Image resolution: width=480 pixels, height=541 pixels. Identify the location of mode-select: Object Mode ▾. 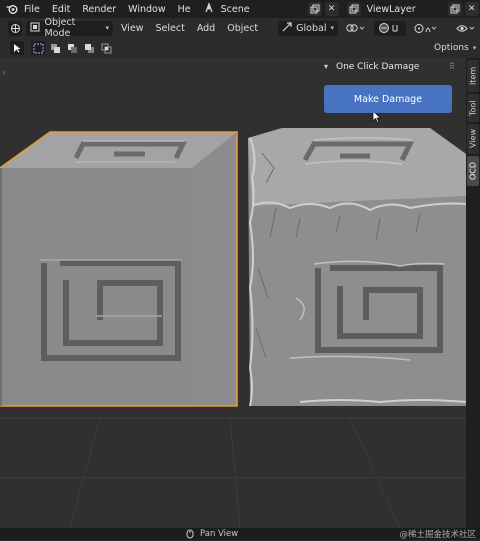
(69, 28).